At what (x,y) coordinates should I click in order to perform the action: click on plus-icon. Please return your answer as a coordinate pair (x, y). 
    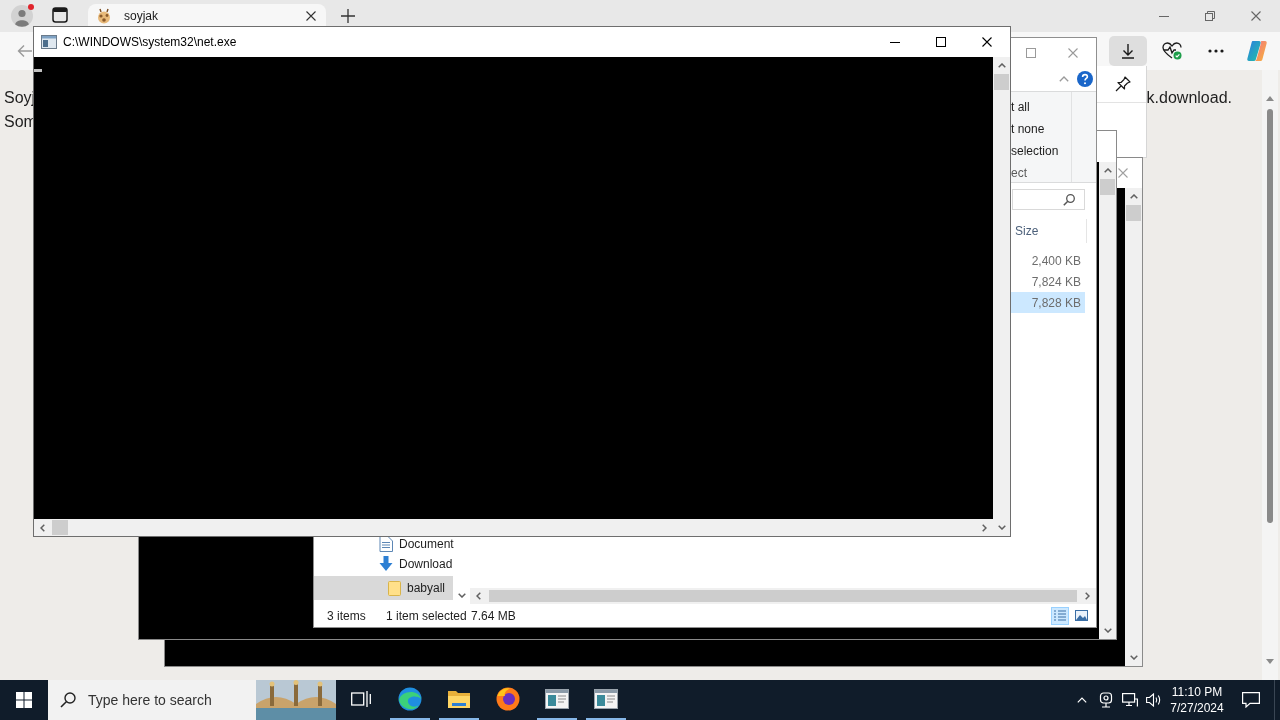
    Looking at the image, I should click on (348, 16).